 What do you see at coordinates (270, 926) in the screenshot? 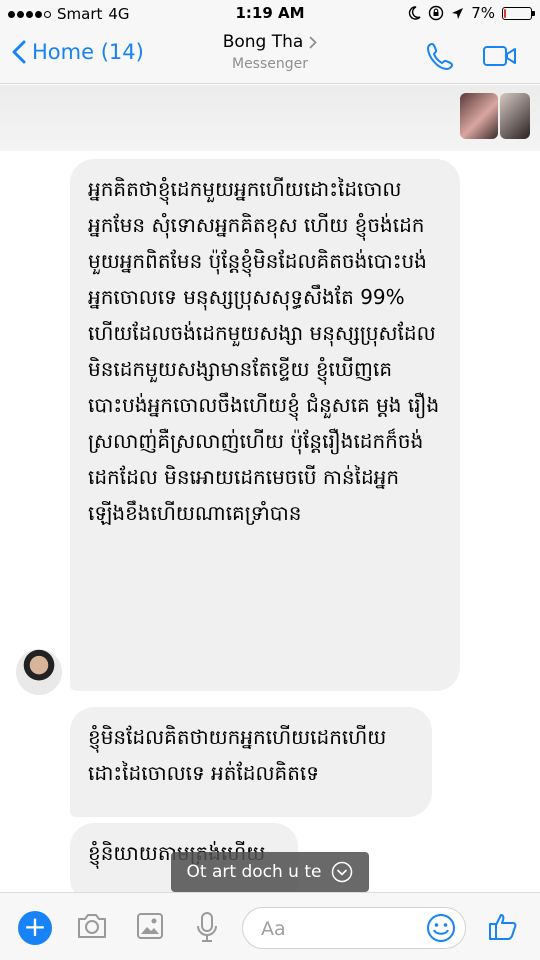
I see `composer-bar: + Aa` at bounding box center [270, 926].